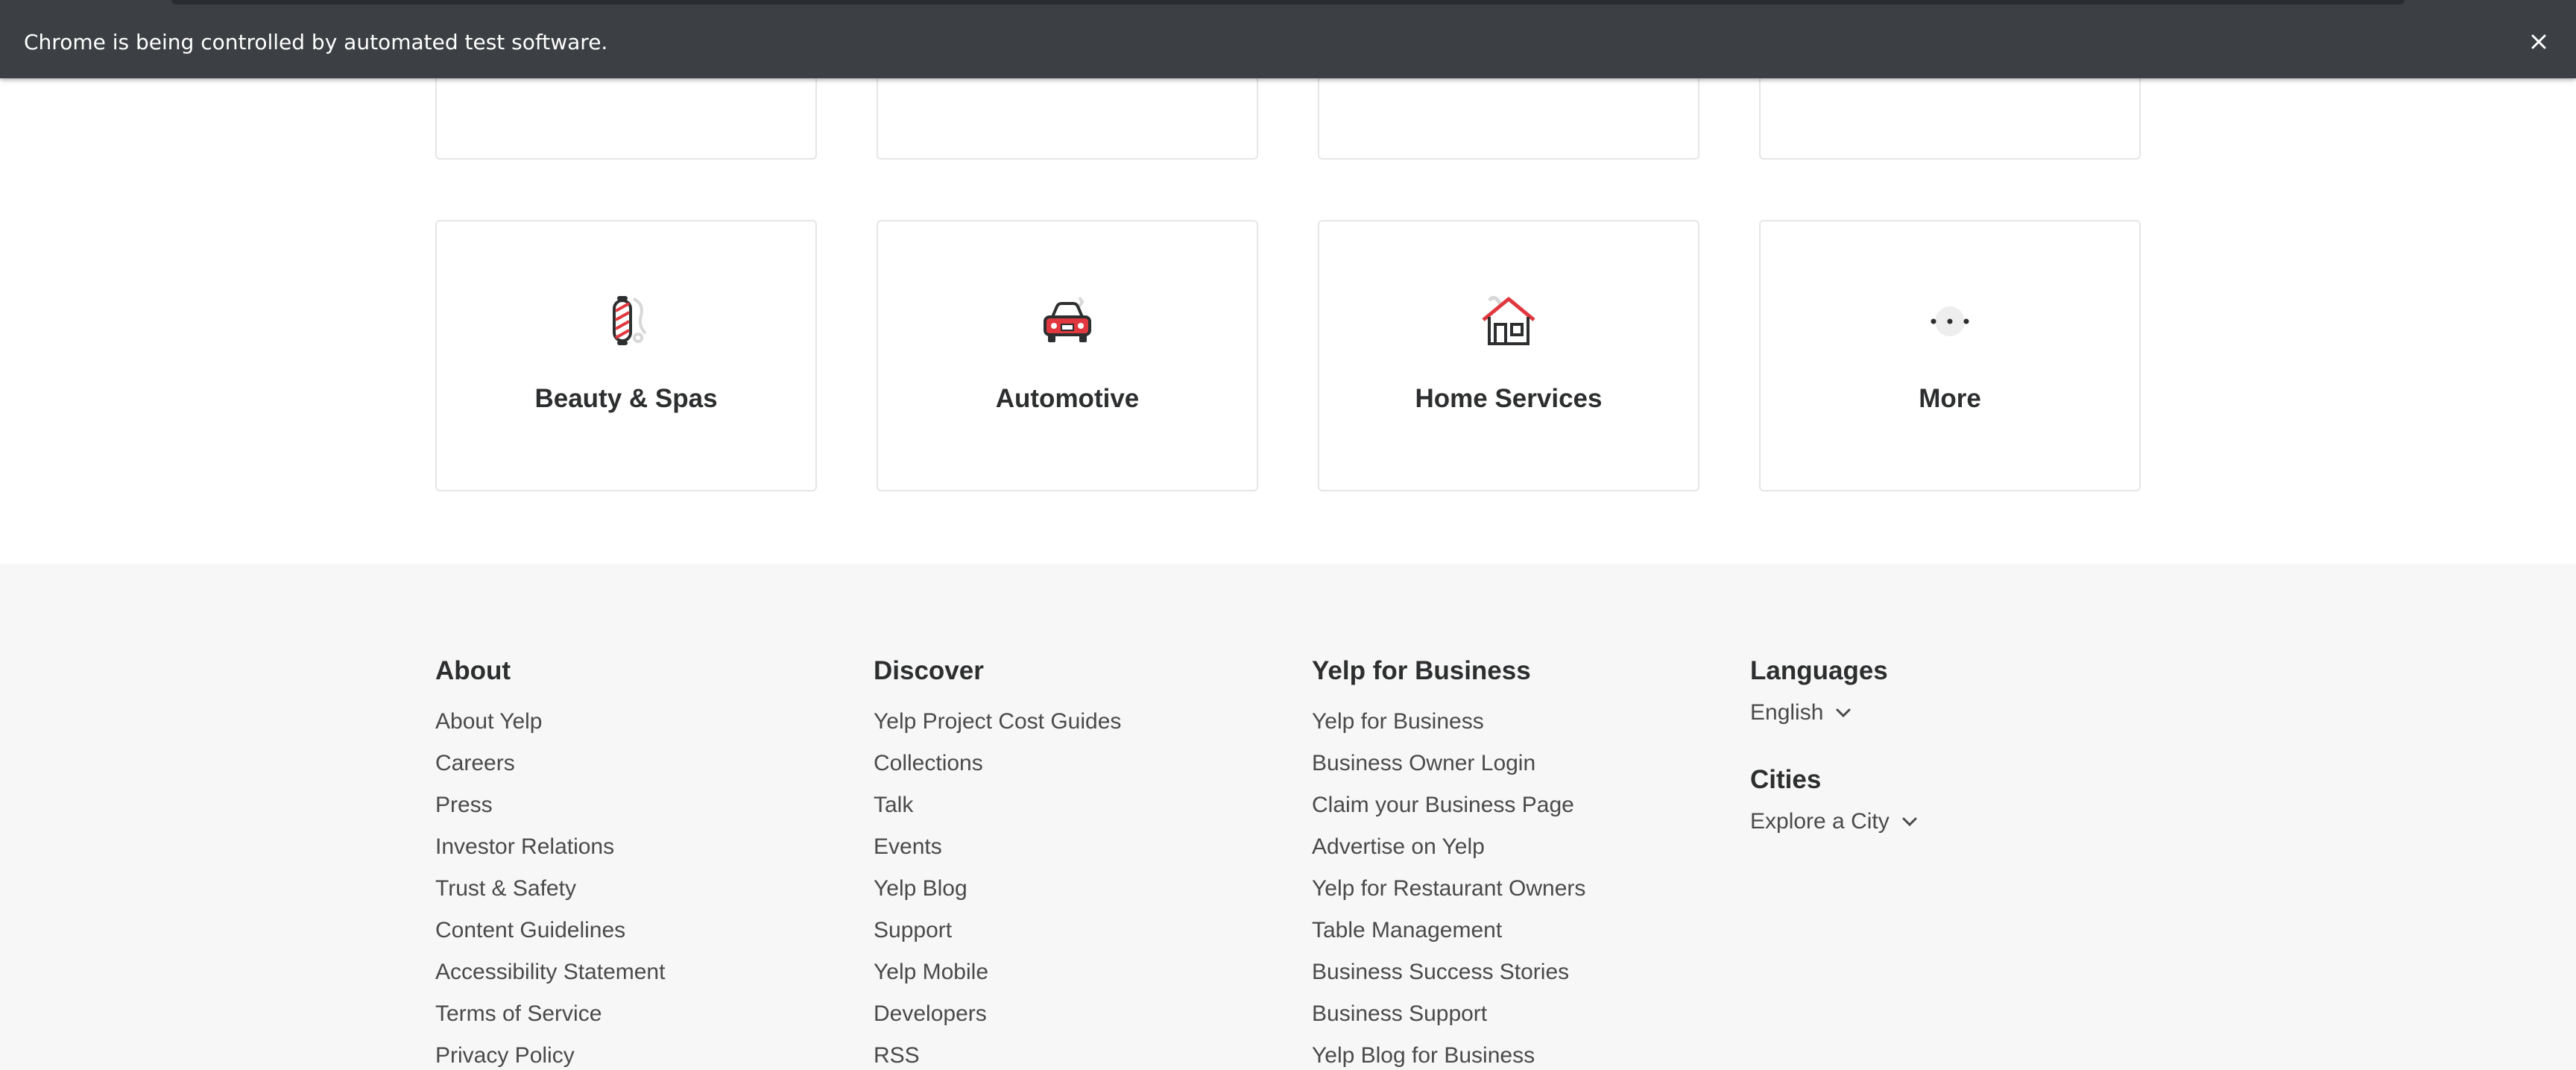 The image size is (2576, 1070). Describe the element at coordinates (550, 722) in the screenshot. I see `footer-link: About Yelp` at that location.